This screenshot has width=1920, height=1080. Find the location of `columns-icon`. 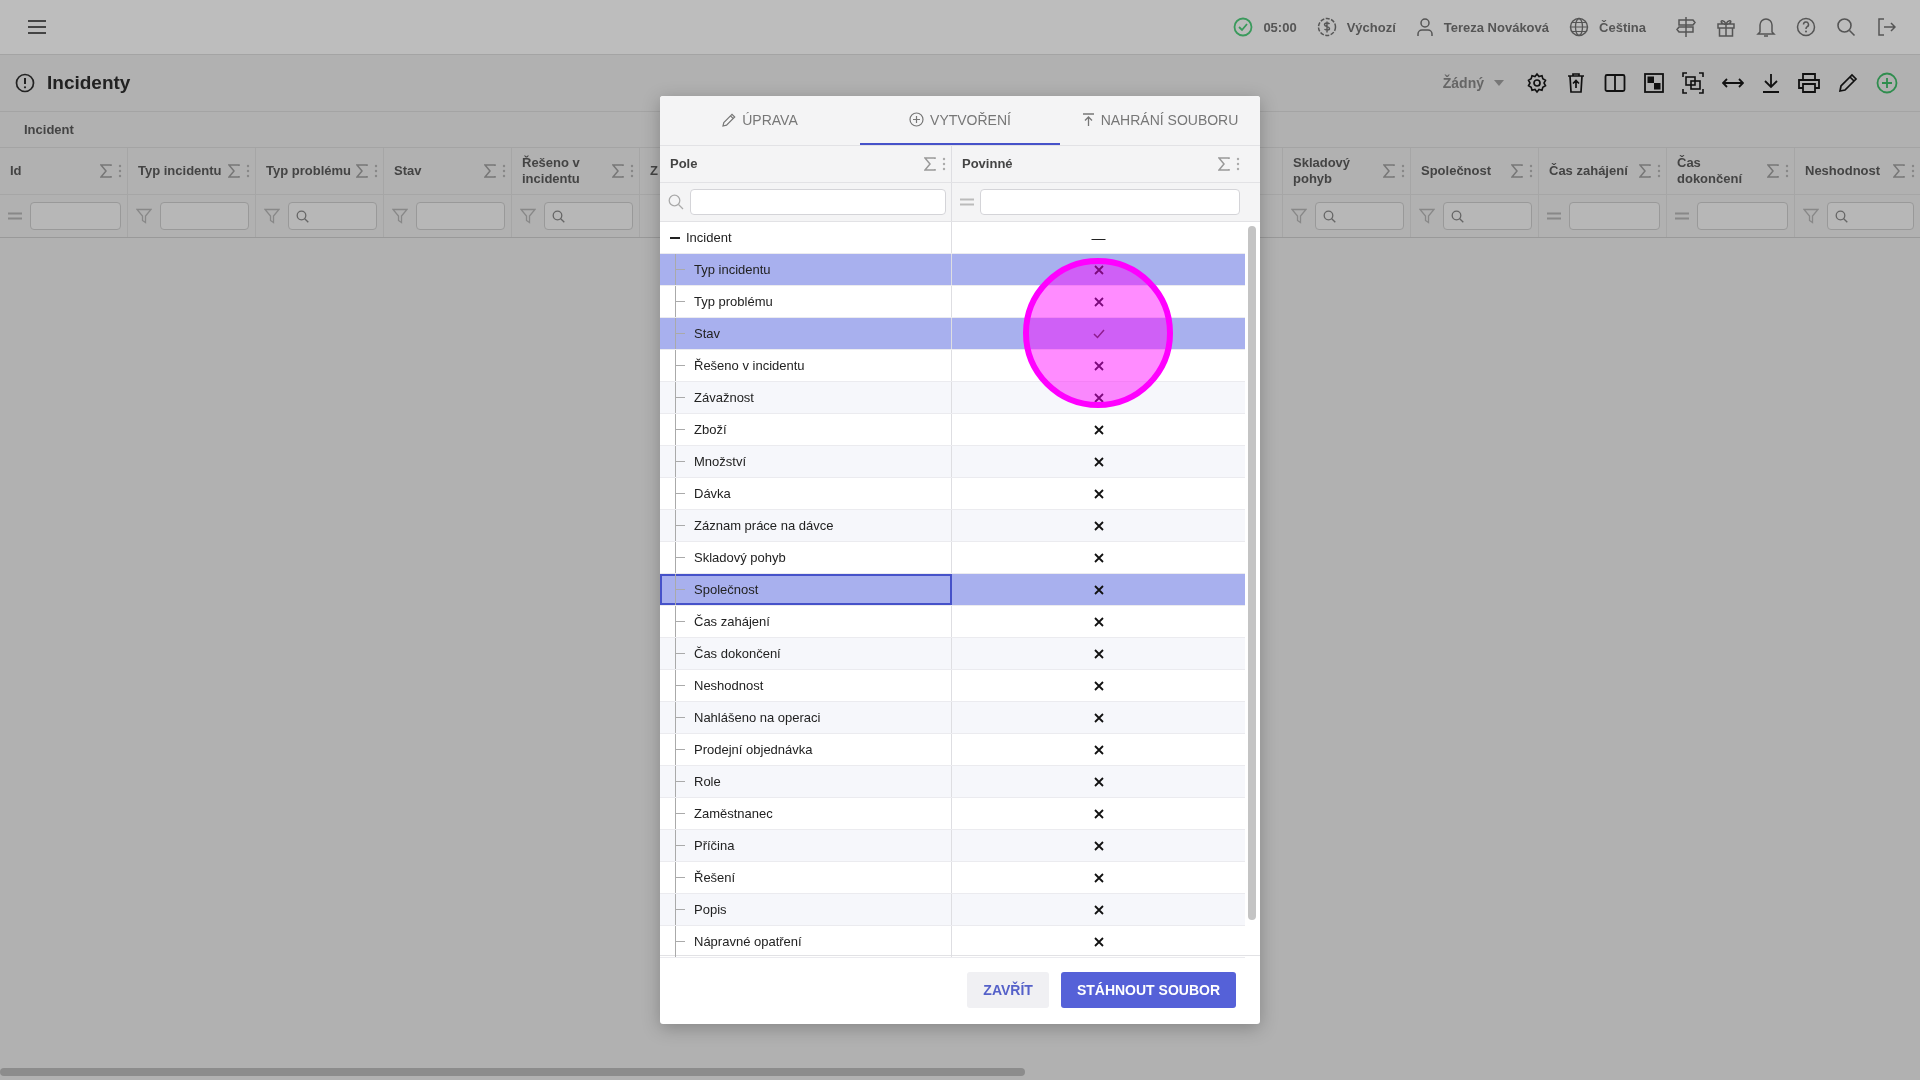

columns-icon is located at coordinates (1615, 83).